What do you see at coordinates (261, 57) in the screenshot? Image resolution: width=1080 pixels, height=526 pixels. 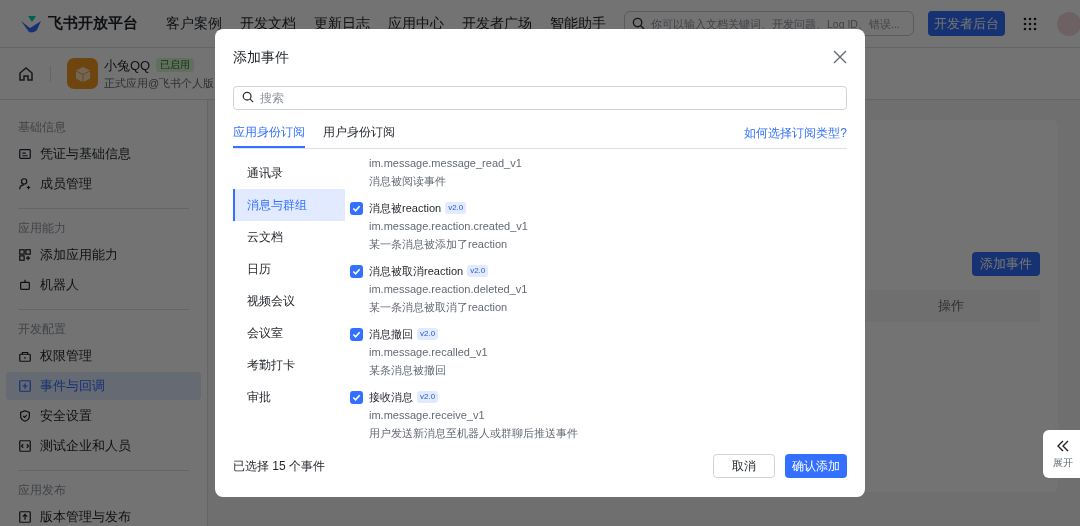 I see `dialog-title: 添加事件` at bounding box center [261, 57].